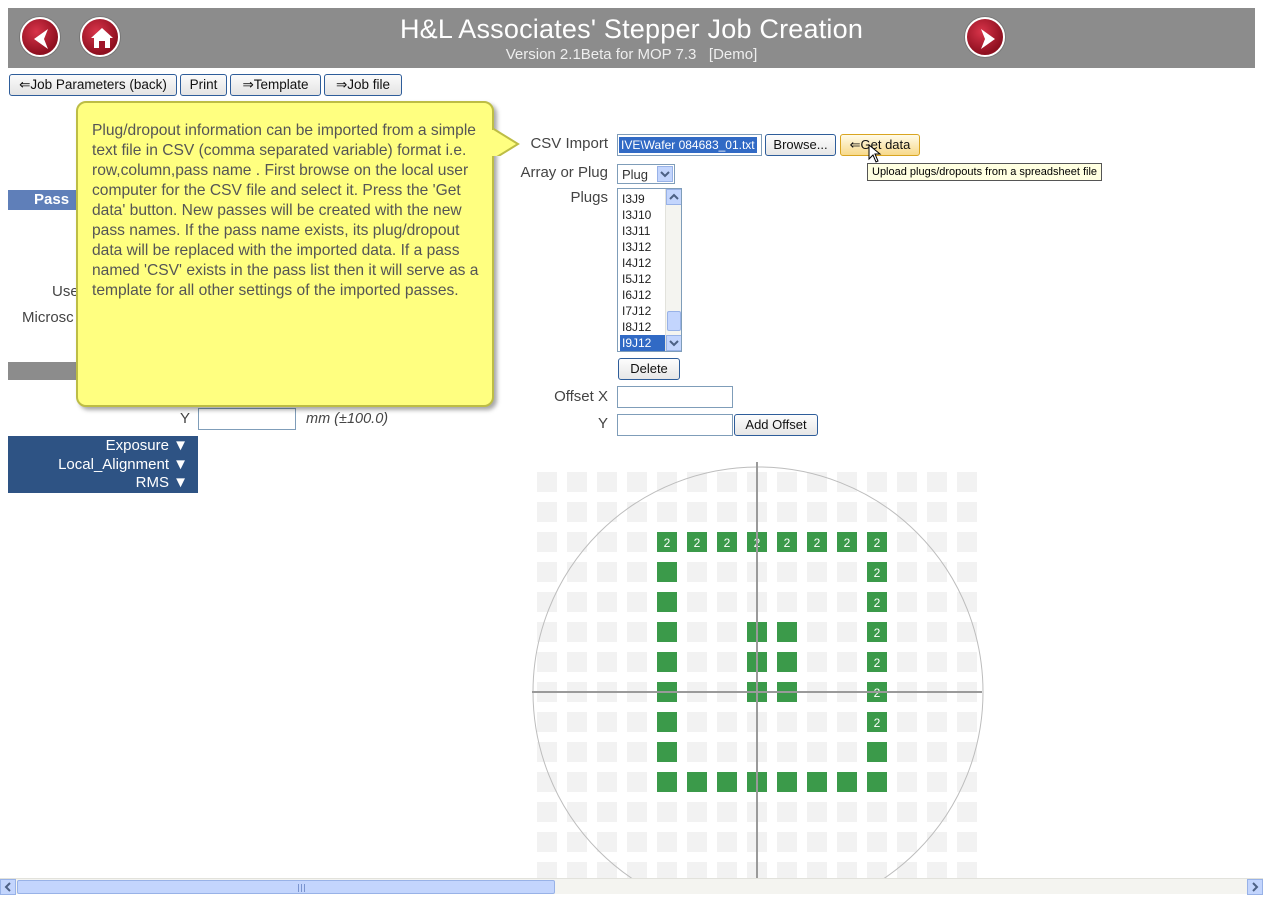  What do you see at coordinates (631, 886) in the screenshot?
I see `page-horizontal-scrollbar` at bounding box center [631, 886].